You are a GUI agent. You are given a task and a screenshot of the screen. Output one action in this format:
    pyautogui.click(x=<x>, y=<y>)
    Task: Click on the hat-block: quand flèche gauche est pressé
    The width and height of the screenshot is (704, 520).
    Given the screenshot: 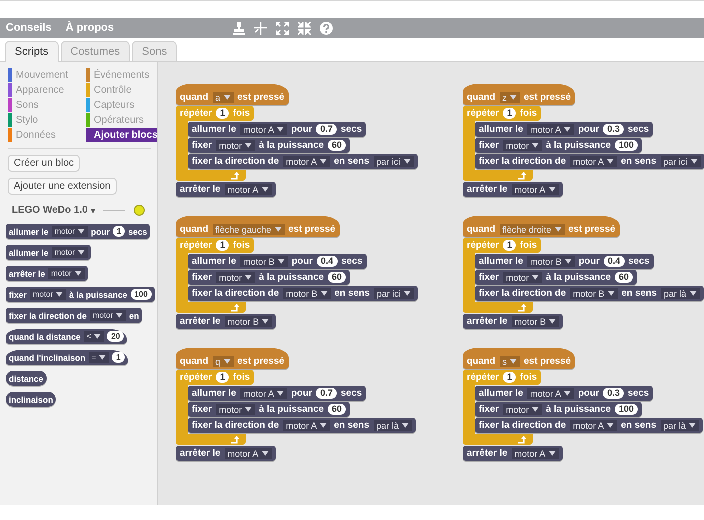 What is the action you would take?
    pyautogui.click(x=258, y=226)
    